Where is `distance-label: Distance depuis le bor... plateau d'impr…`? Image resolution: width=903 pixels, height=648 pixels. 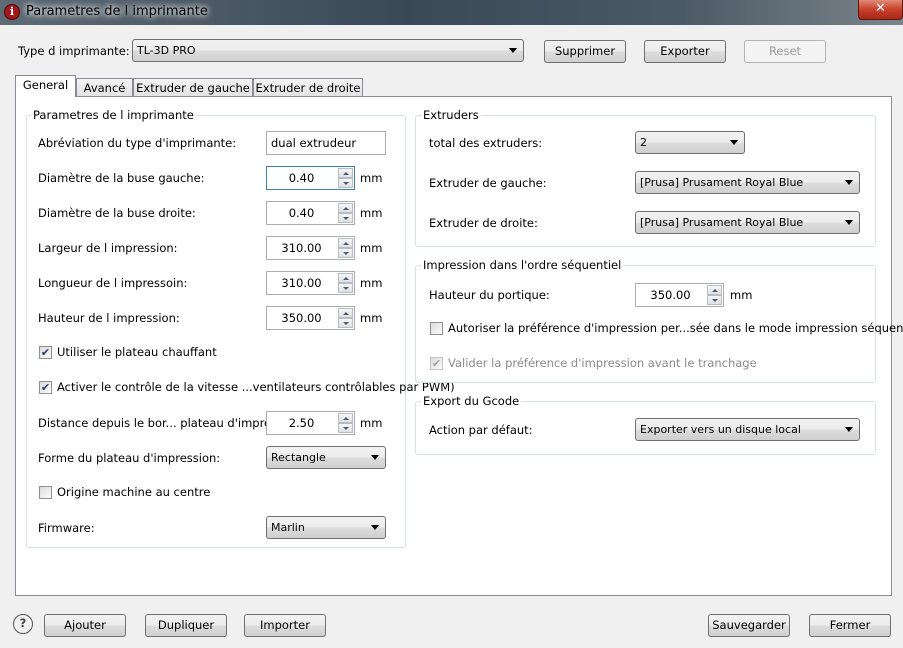
distance-label: Distance depuis le bor... plateau d'impr… is located at coordinates (171, 423).